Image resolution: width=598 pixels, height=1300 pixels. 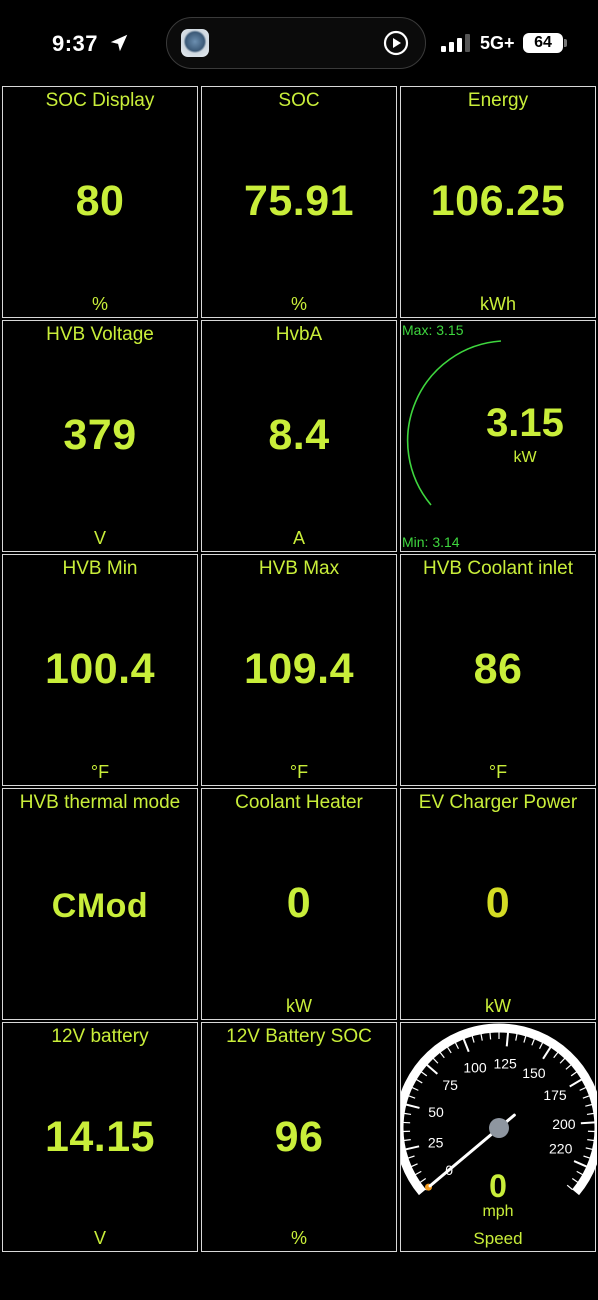 I want to click on battery-icon: 64, so click(x=543, y=43).